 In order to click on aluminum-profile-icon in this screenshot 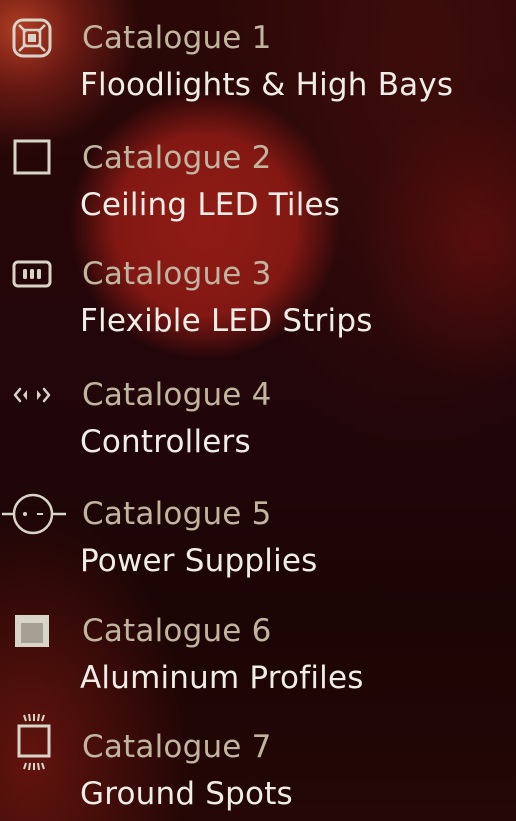, I will do `click(32, 631)`.